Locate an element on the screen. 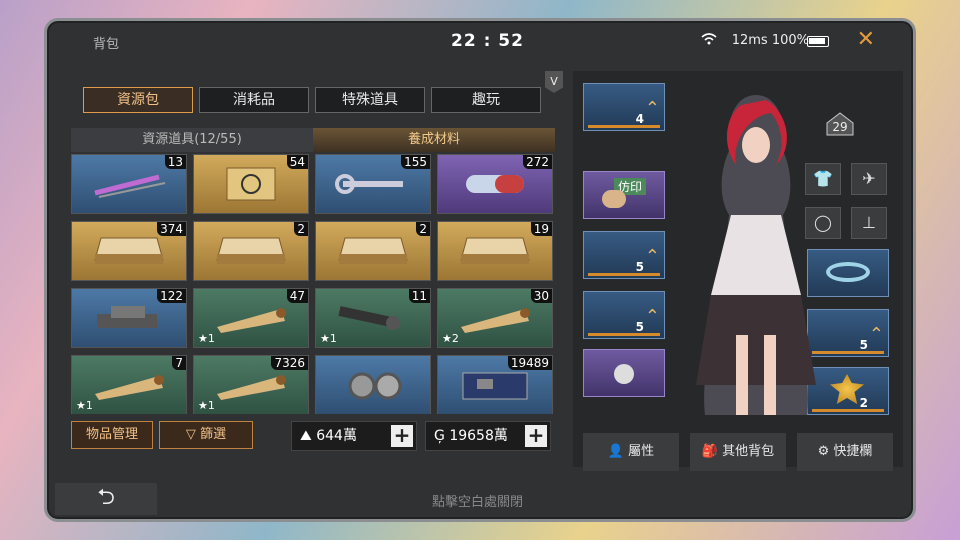  mountain-icon: ⛰ is located at coordinates (306, 436).